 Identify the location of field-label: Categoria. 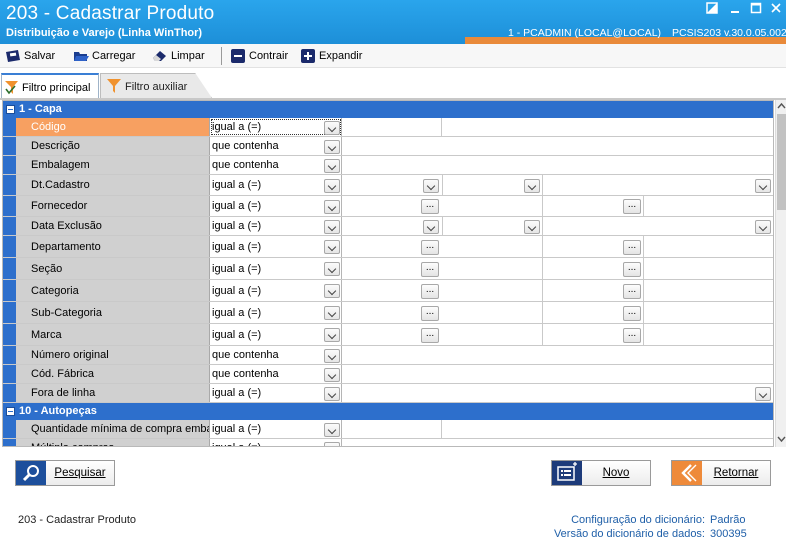
(113, 290).